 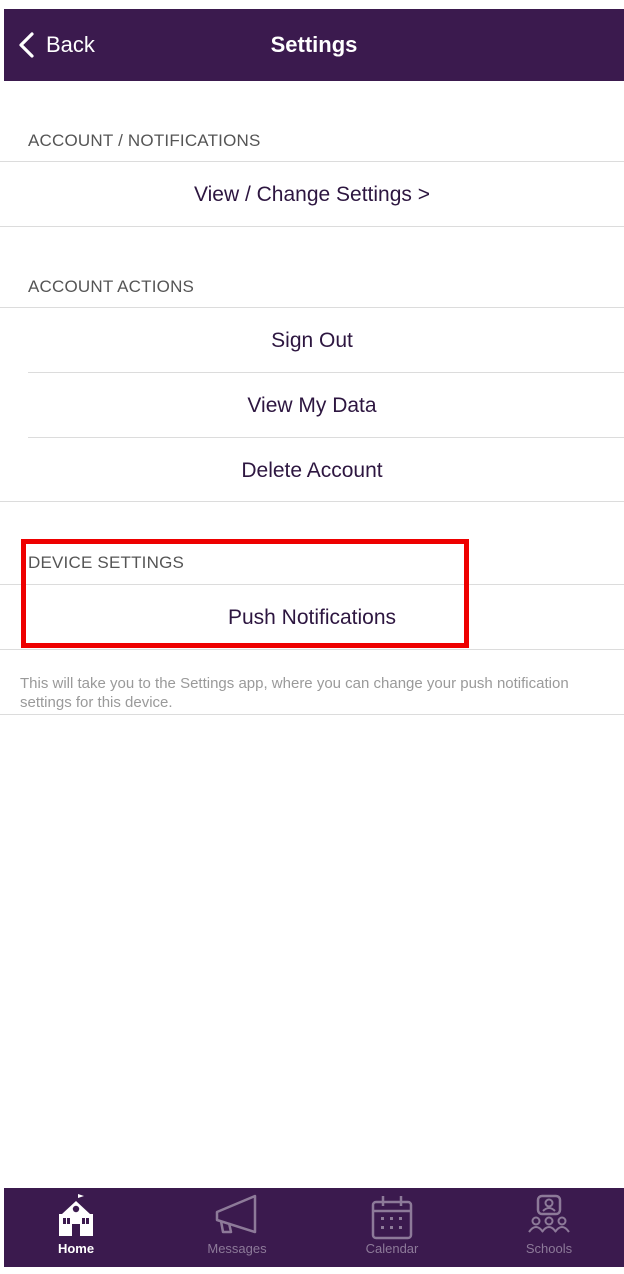 What do you see at coordinates (106, 562) in the screenshot?
I see `section-header-device-settings: DEVICE SETTINGS` at bounding box center [106, 562].